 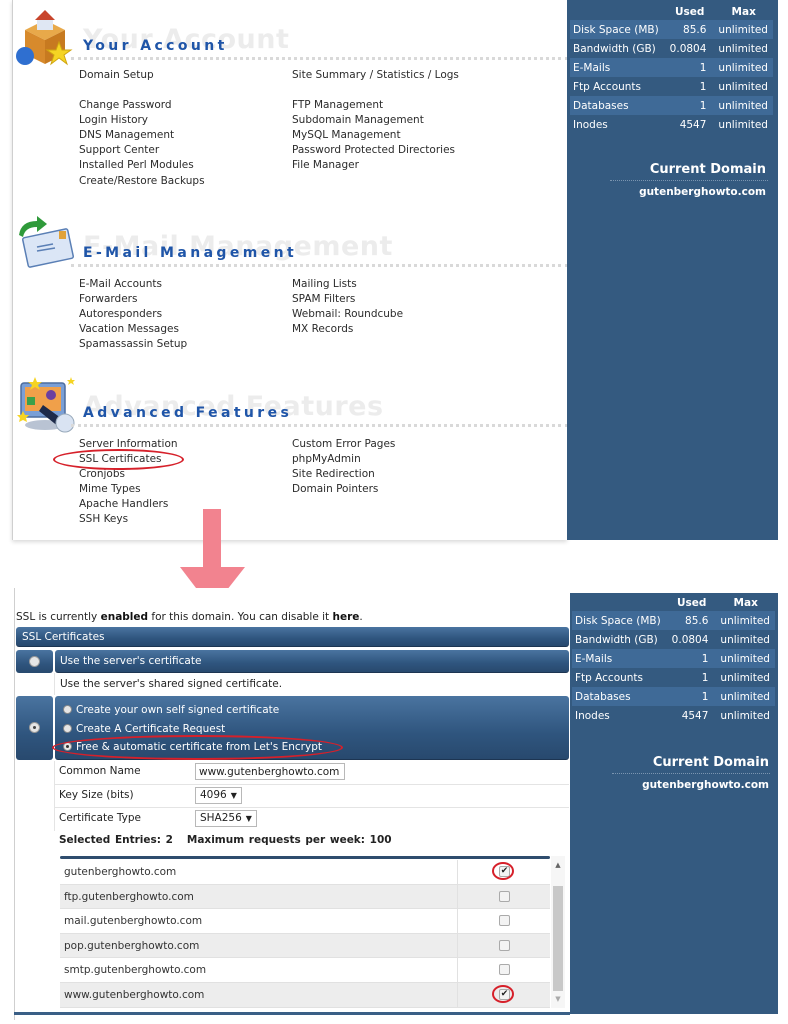 What do you see at coordinates (133, 329) in the screenshot?
I see `link-vacation-messages: Vacation Messages` at bounding box center [133, 329].